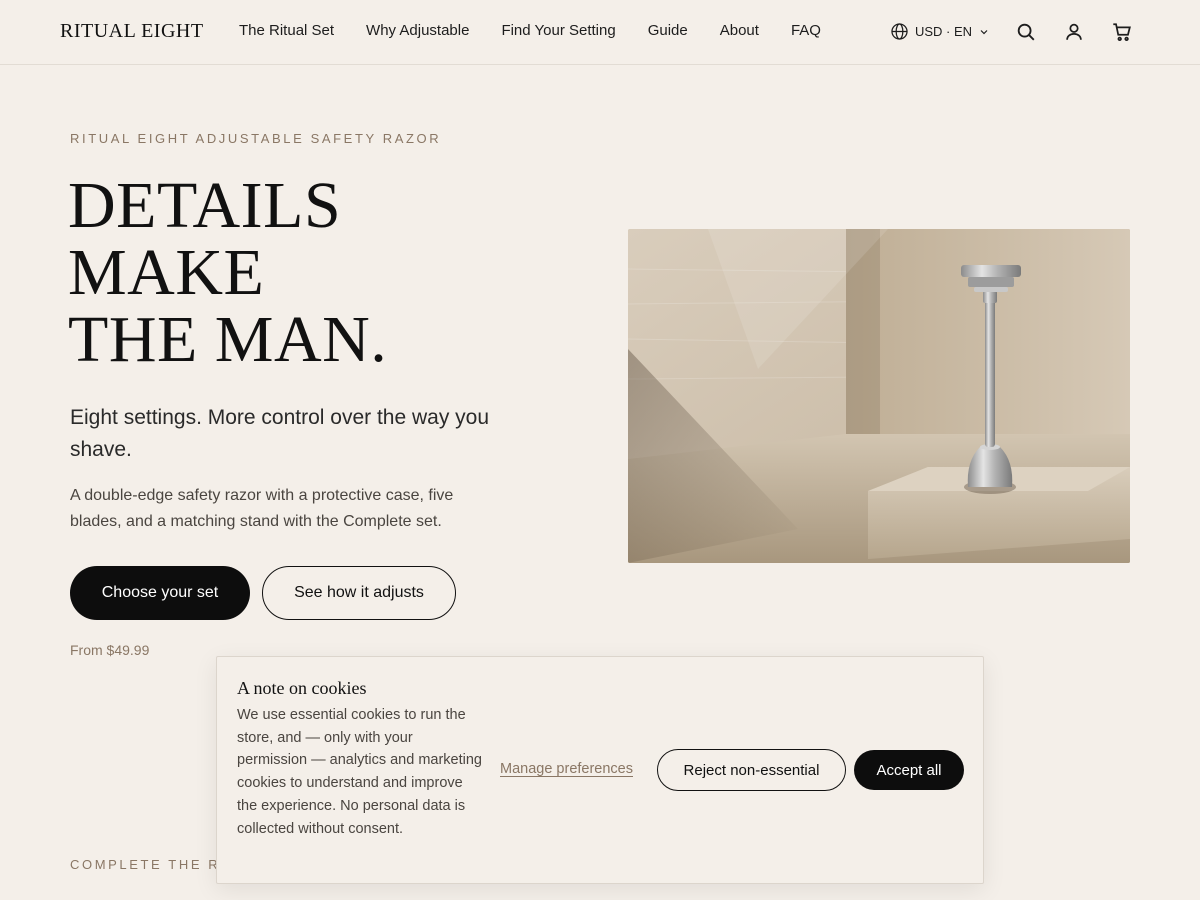  What do you see at coordinates (1122, 32) in the screenshot?
I see `cart-icon` at bounding box center [1122, 32].